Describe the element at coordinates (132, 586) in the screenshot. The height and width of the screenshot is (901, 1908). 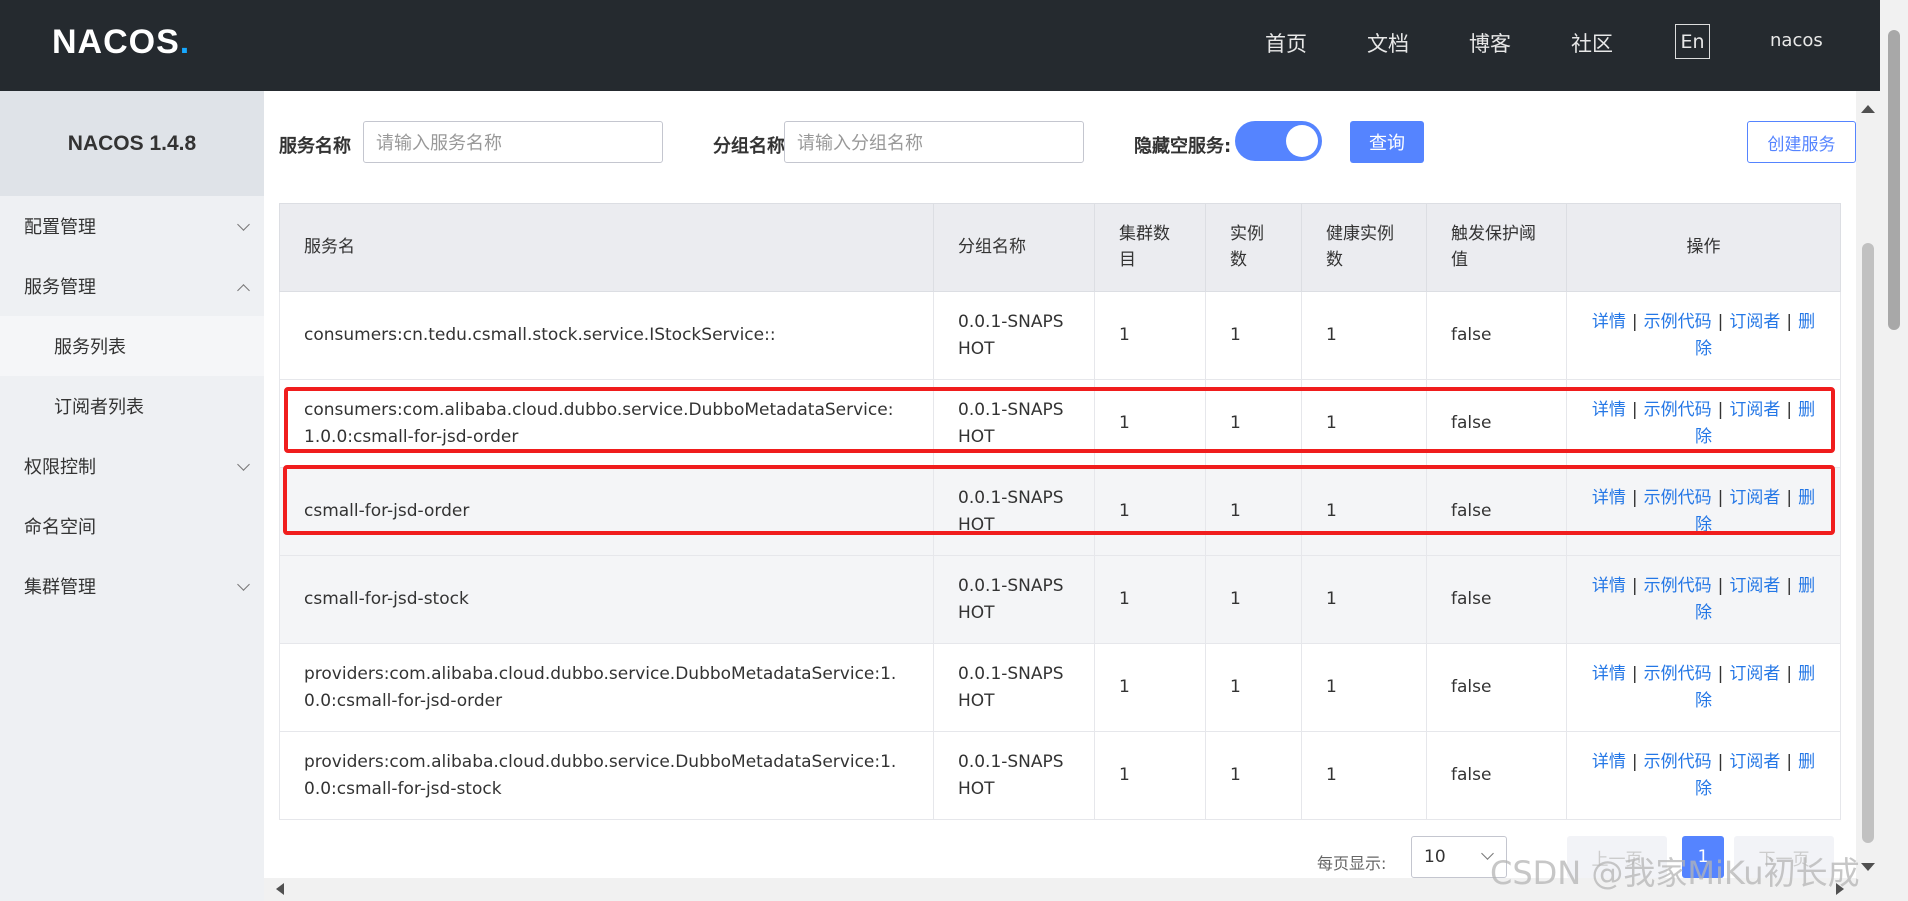
I see `sidebar-item-cluster-management: 集群管理` at that location.